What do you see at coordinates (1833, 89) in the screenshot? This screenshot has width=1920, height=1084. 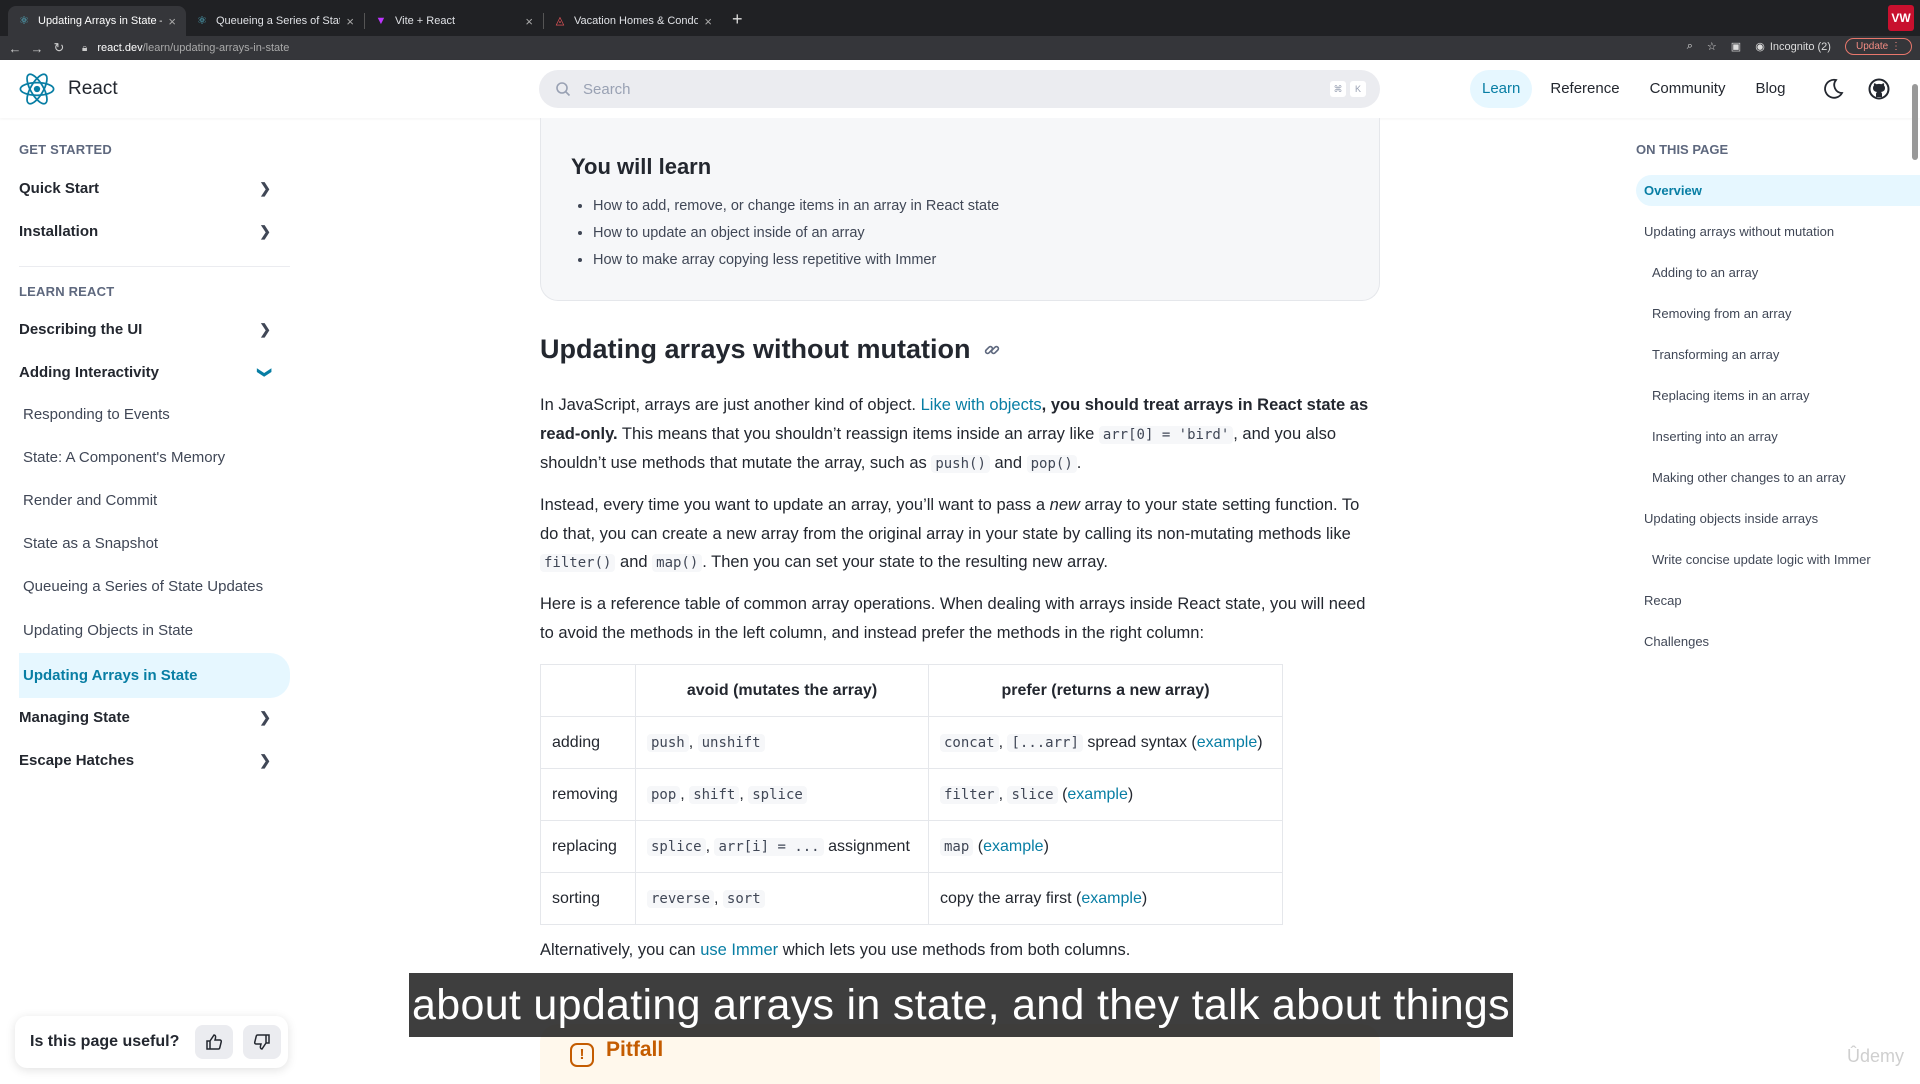 I see `dark-mode-moon-icon` at bounding box center [1833, 89].